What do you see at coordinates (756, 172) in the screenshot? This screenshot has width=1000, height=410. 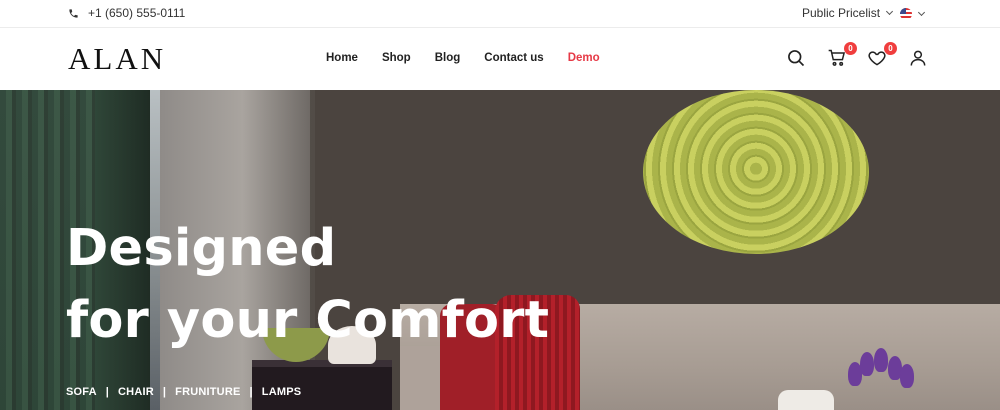 I see `hero-wall-decoration` at bounding box center [756, 172].